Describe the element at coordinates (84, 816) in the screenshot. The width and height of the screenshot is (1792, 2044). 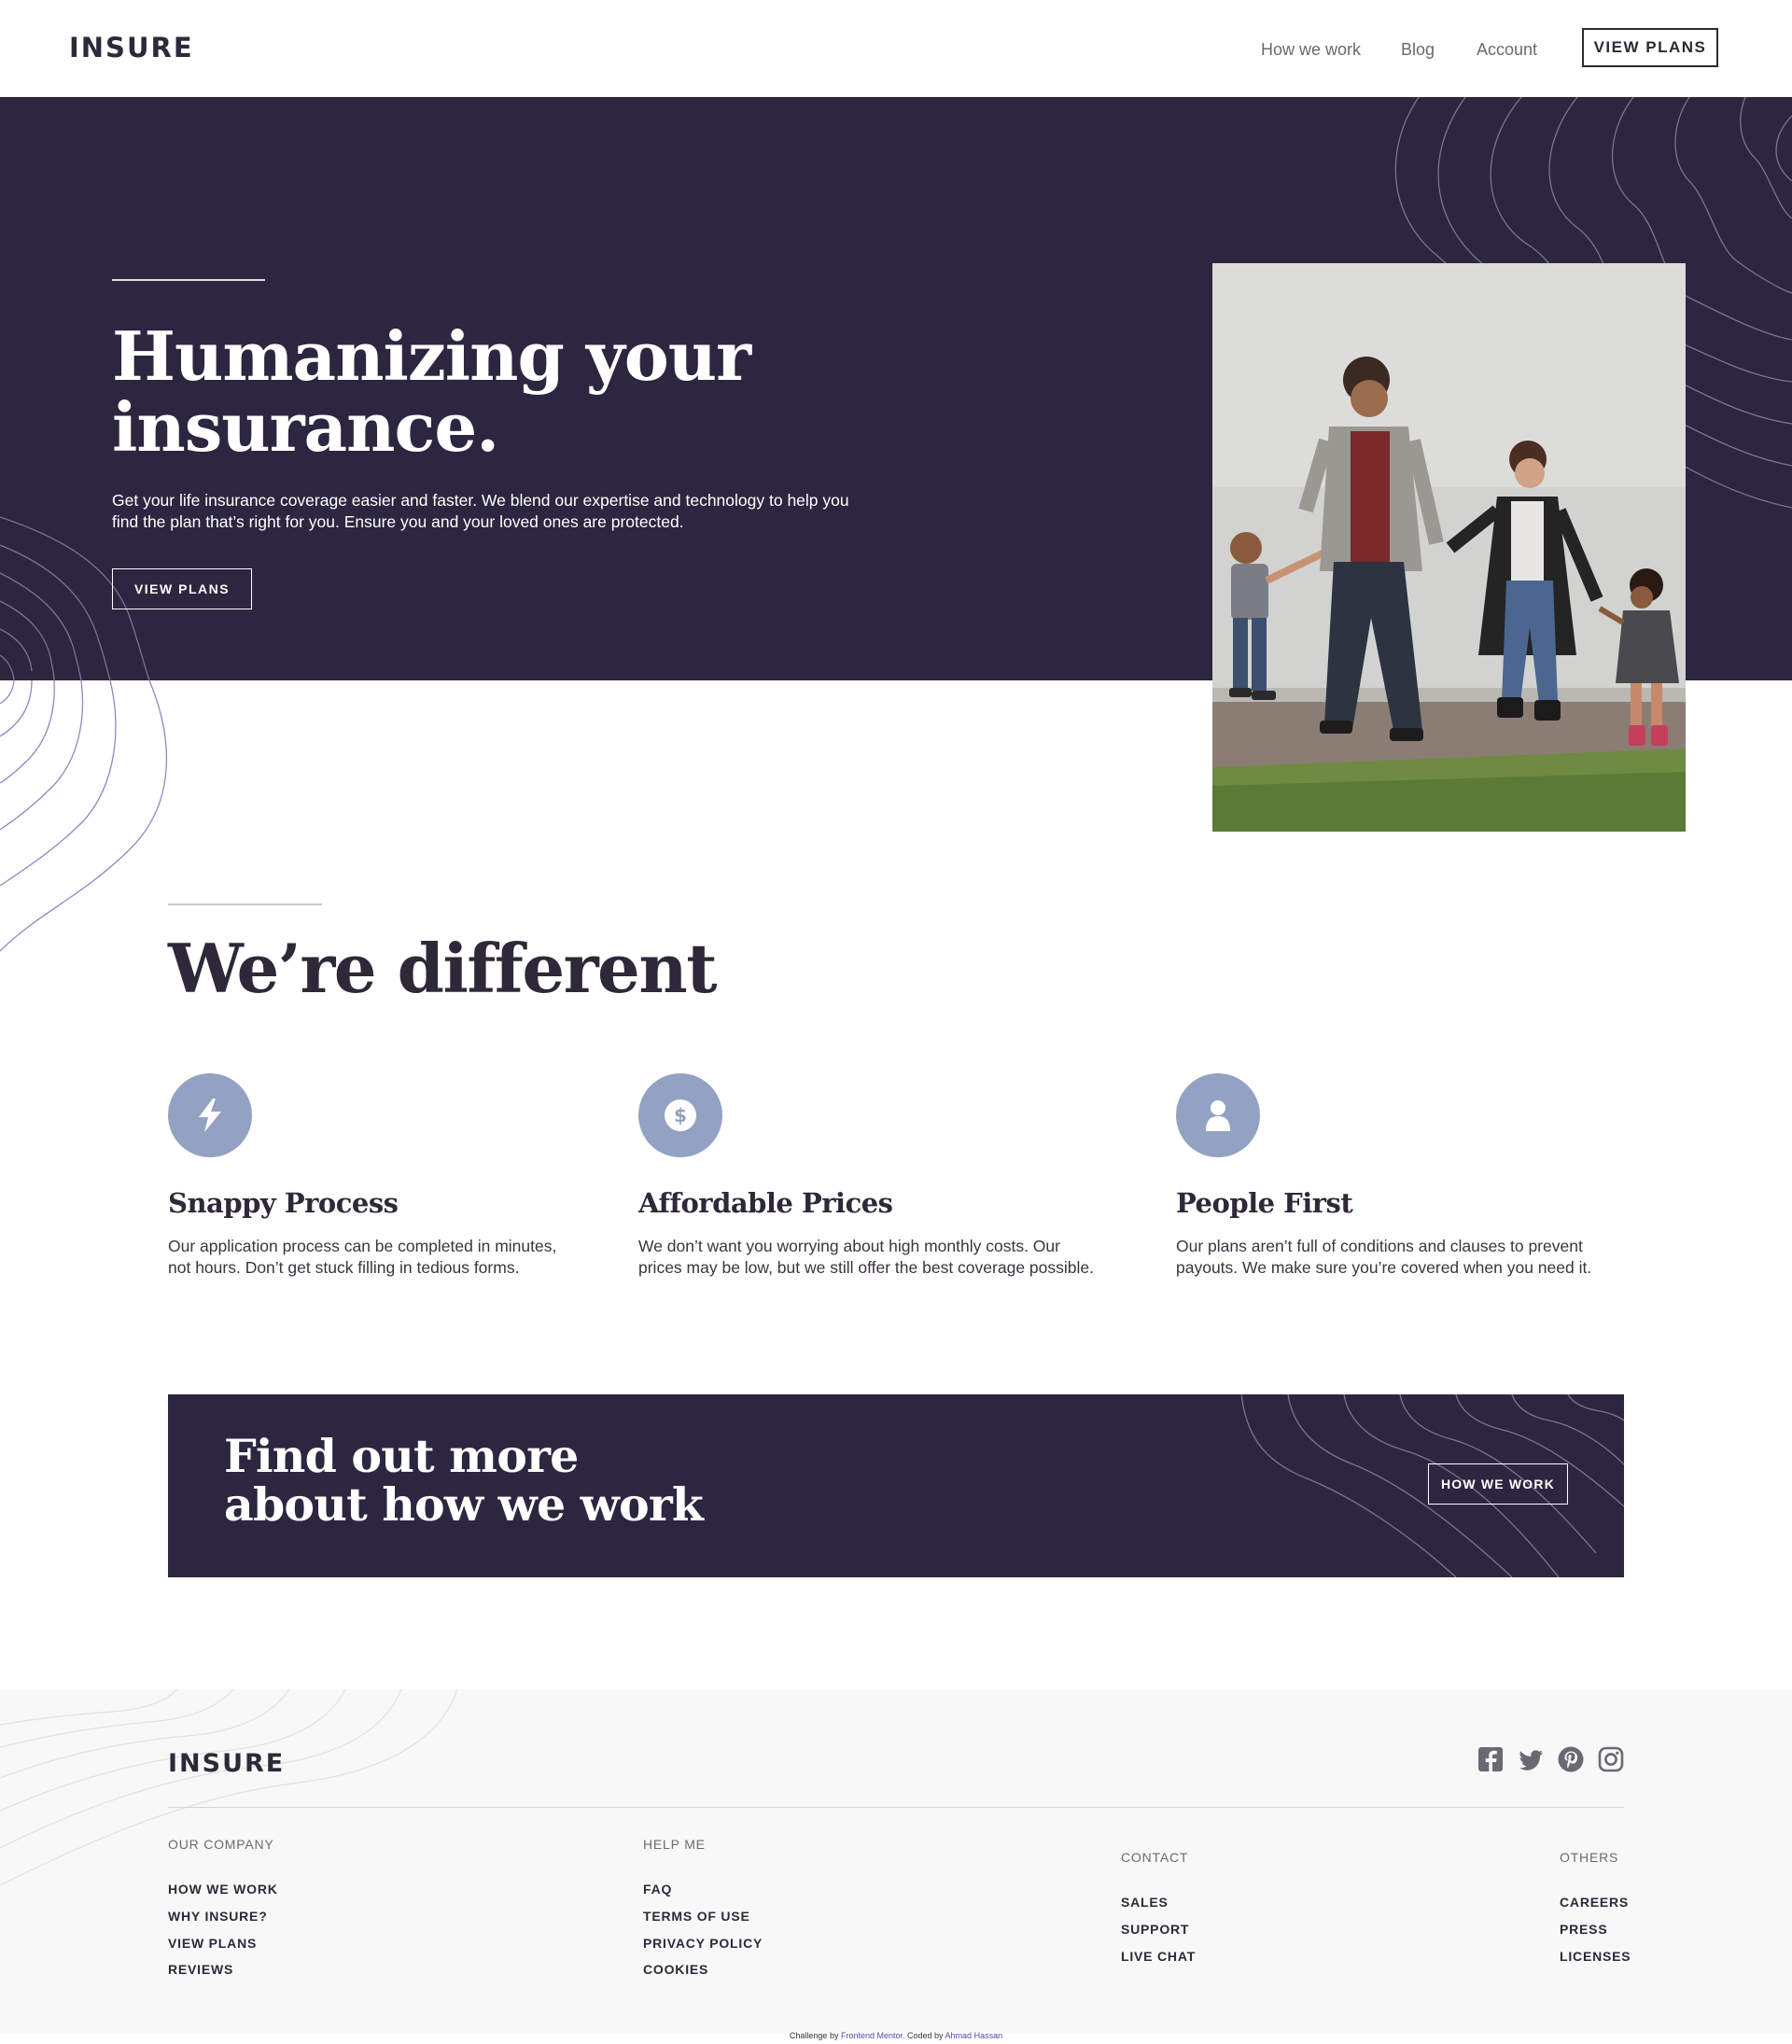
I see `section-pattern-left` at that location.